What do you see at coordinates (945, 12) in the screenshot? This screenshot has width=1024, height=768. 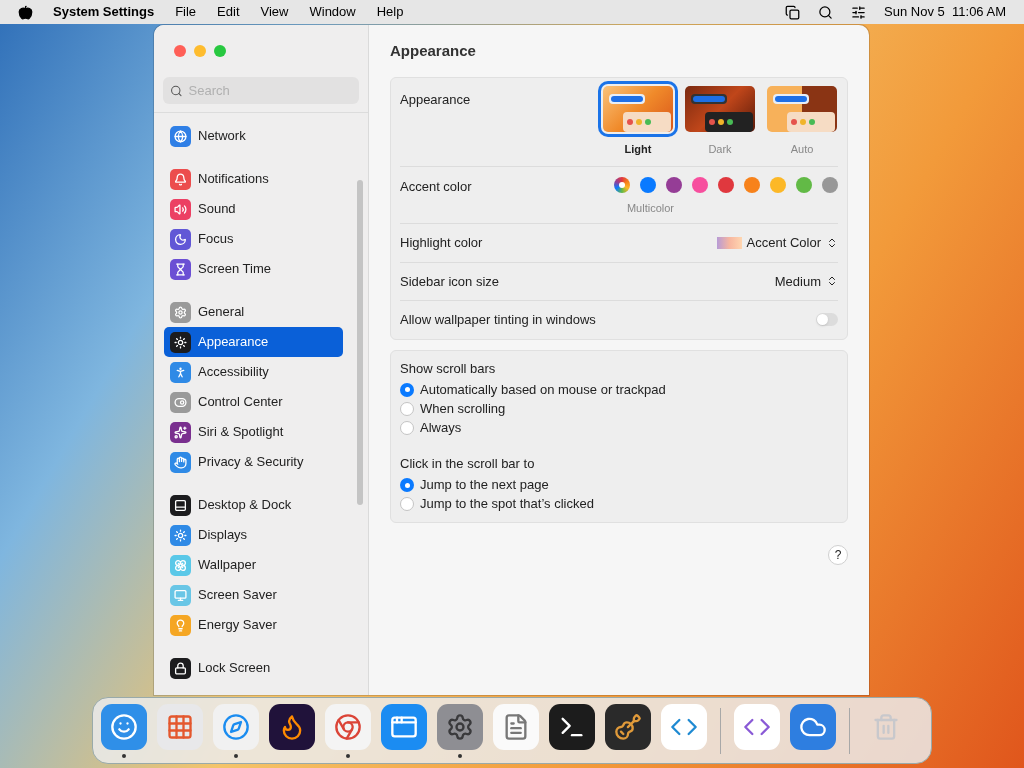 I see `menu-clock: Sun Nov 5 11:06 AM` at bounding box center [945, 12].